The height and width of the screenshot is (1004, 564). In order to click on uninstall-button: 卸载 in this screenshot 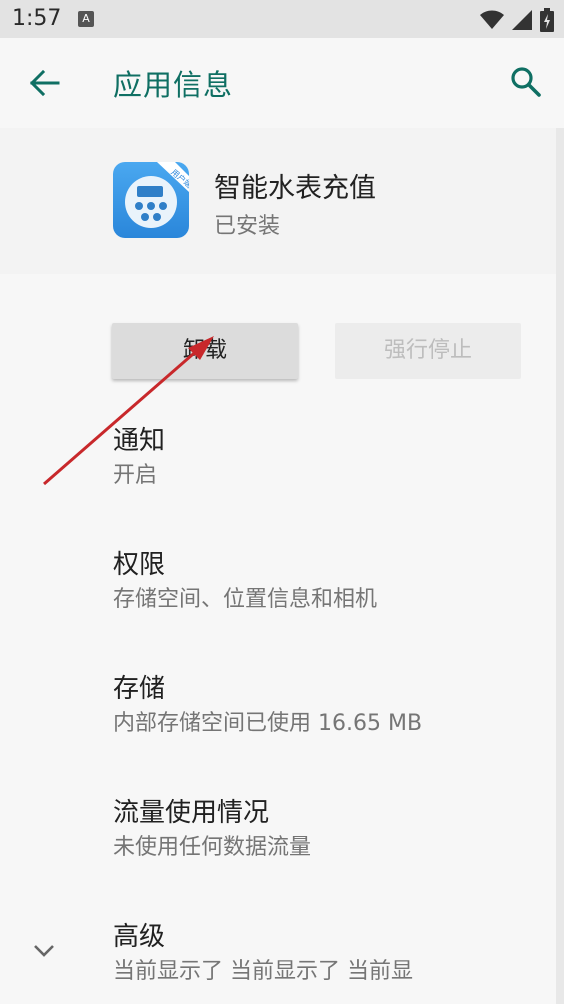, I will do `click(205, 351)`.